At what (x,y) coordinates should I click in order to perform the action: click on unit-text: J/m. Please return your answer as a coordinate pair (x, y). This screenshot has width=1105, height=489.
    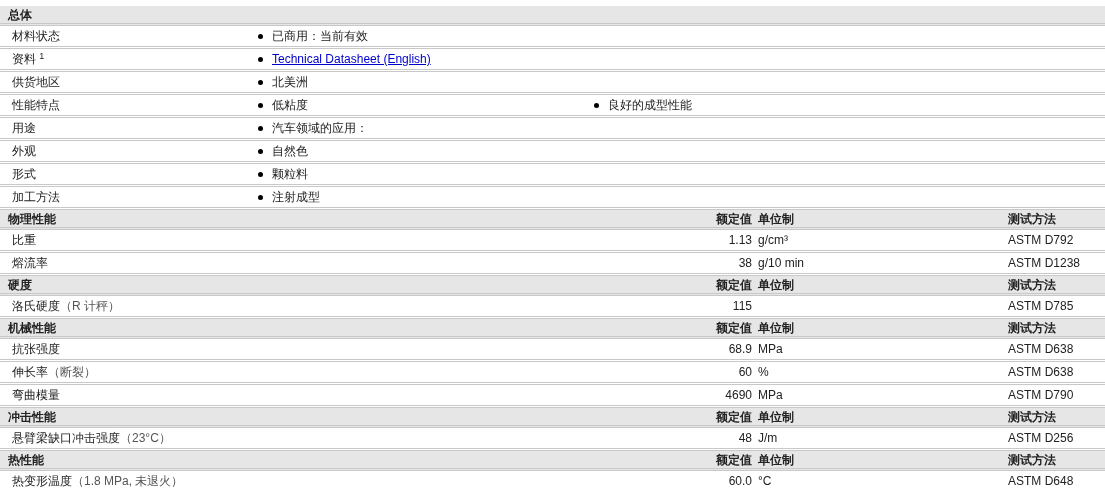
    Looking at the image, I should click on (768, 438).